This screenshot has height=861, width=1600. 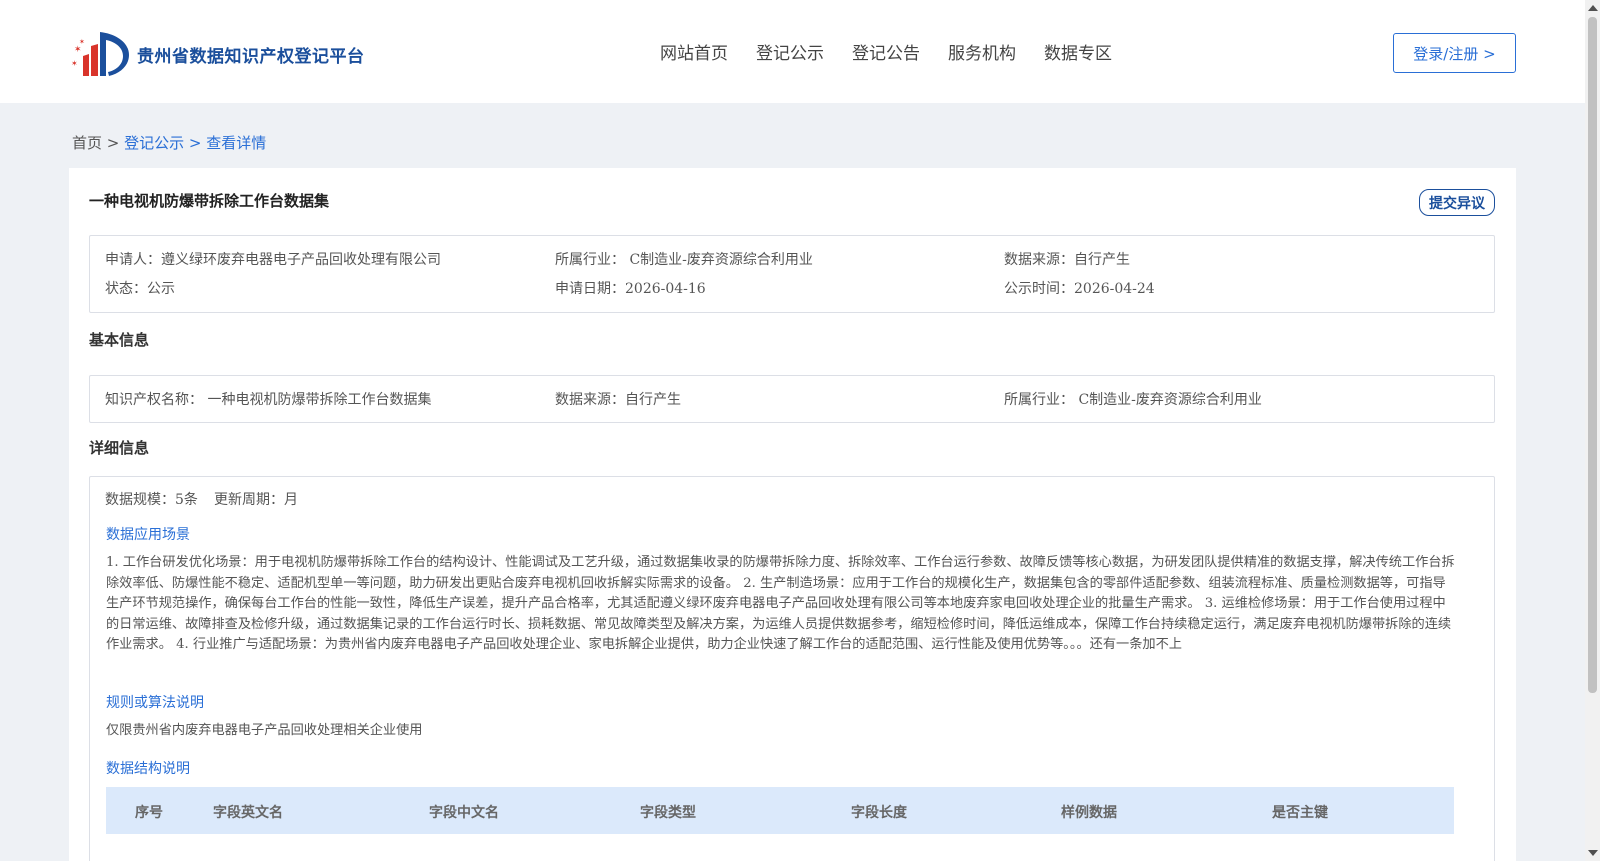 I want to click on structure-table-header: 序号 字段英文名 字段中文名 字段类型 字段长度 样例数据 是否主键, so click(x=780, y=810).